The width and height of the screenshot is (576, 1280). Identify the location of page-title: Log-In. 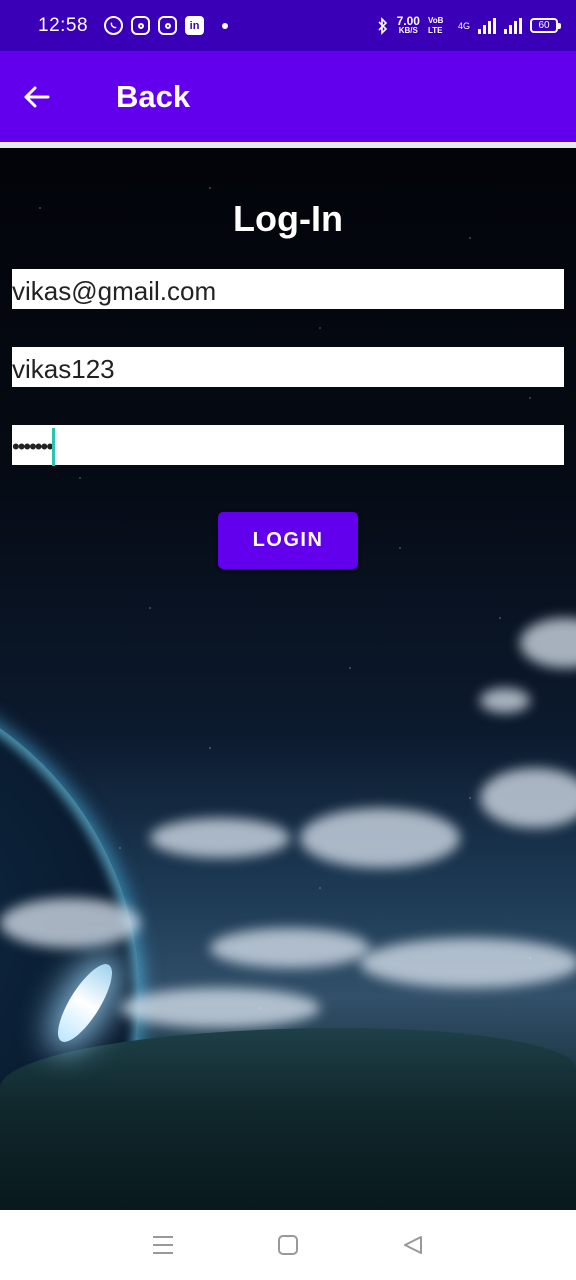
(288, 218).